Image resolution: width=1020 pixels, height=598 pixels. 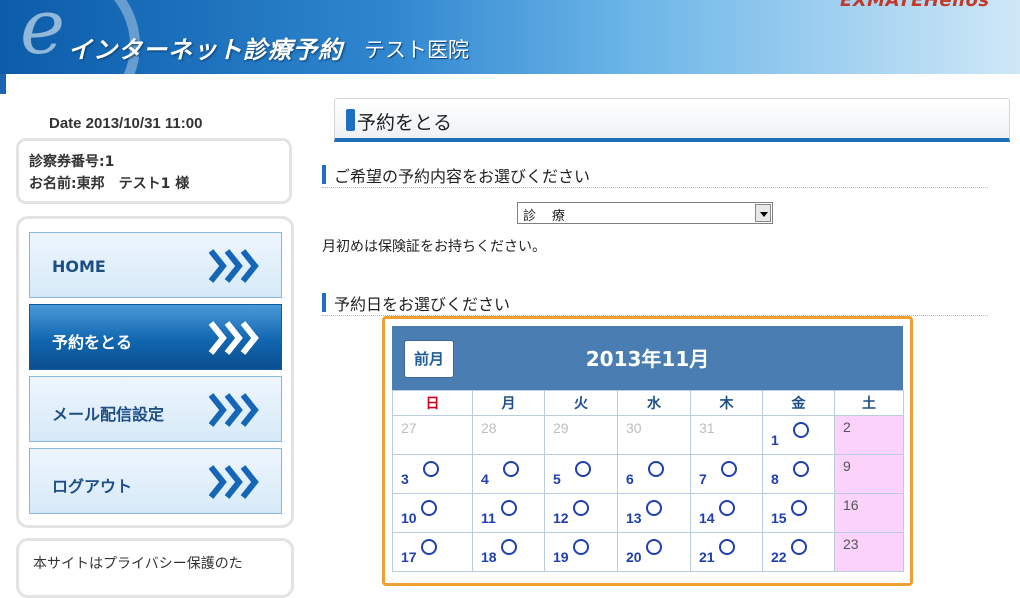 What do you see at coordinates (422, 304) in the screenshot?
I see `section-title: 予約日をお選びください` at bounding box center [422, 304].